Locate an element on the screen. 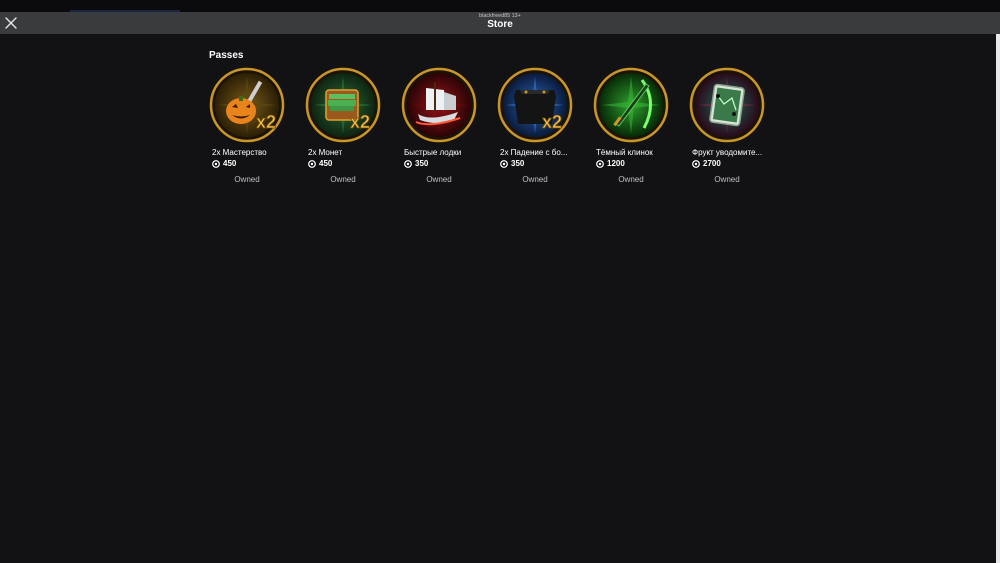 The width and height of the screenshot is (1000, 563). pumpkin-mastery-icon: x2 is located at coordinates (247, 105).